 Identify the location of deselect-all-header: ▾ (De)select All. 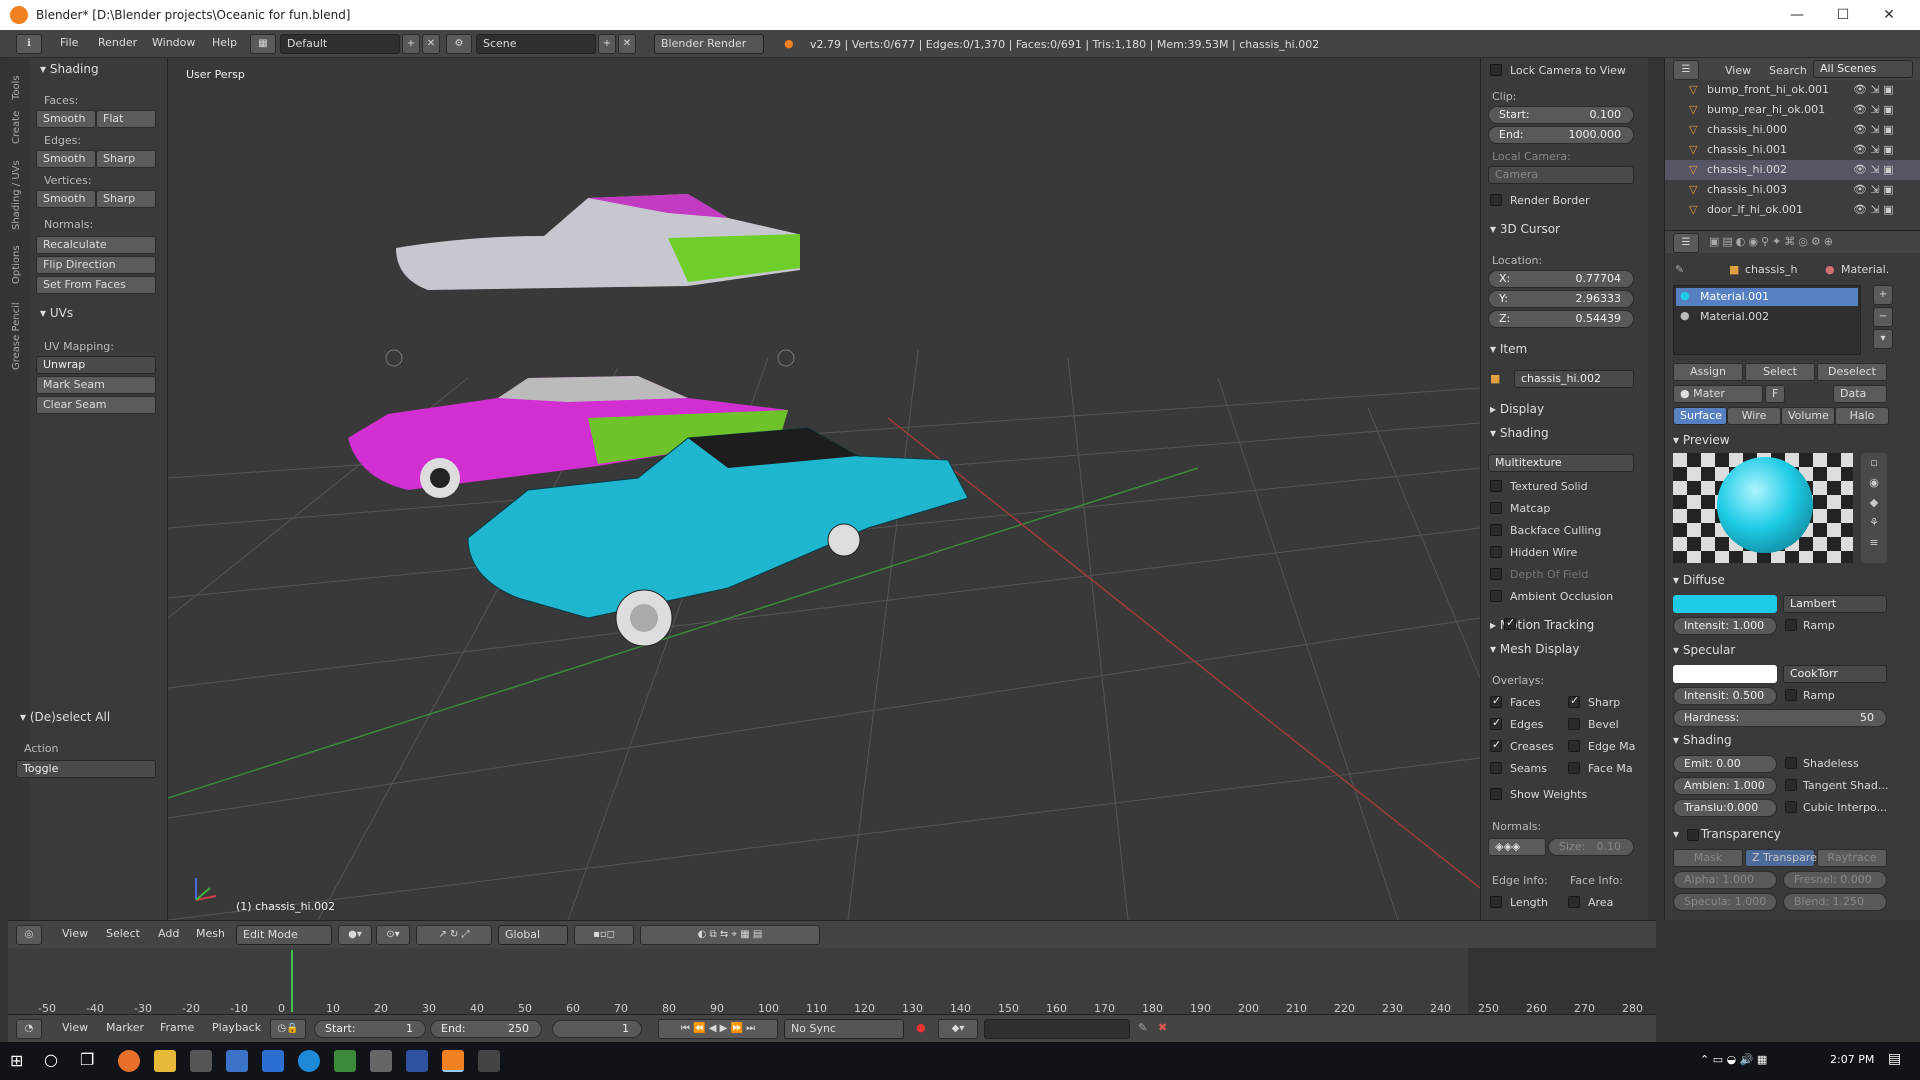
(65, 717).